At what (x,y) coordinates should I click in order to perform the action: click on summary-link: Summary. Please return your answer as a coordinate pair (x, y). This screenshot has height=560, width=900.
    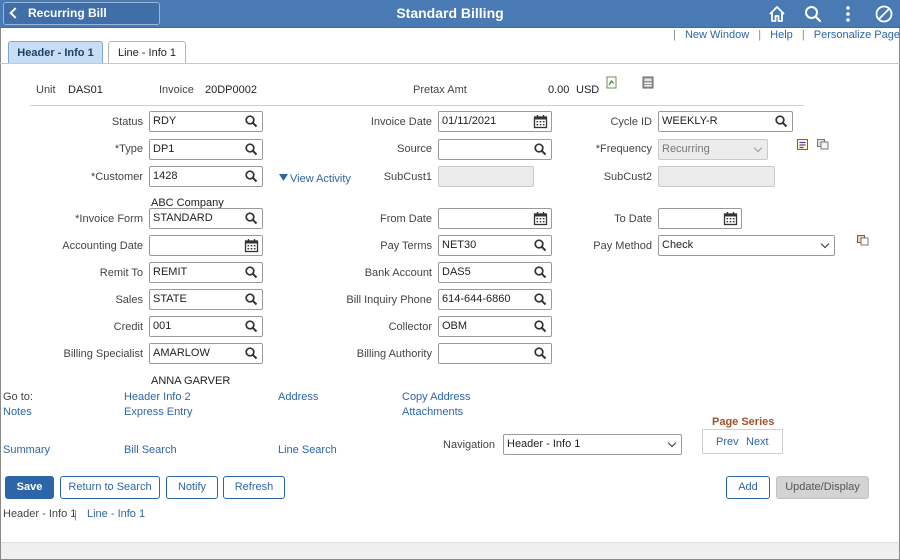
    Looking at the image, I should click on (26, 450).